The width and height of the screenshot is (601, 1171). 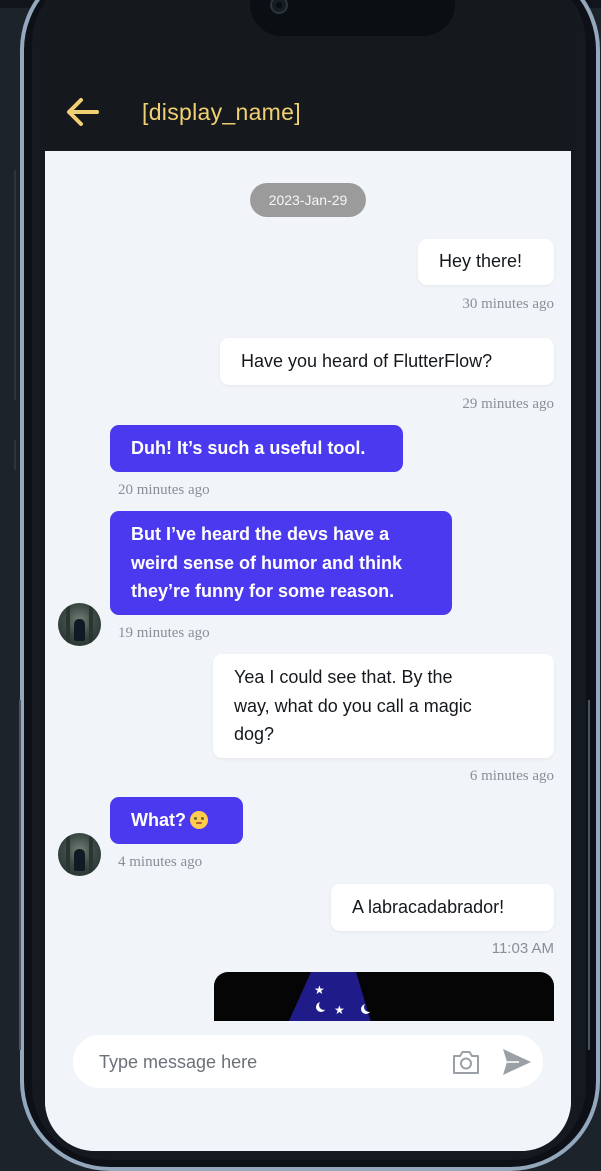 What do you see at coordinates (254, 734) in the screenshot?
I see `message-text: dog?` at bounding box center [254, 734].